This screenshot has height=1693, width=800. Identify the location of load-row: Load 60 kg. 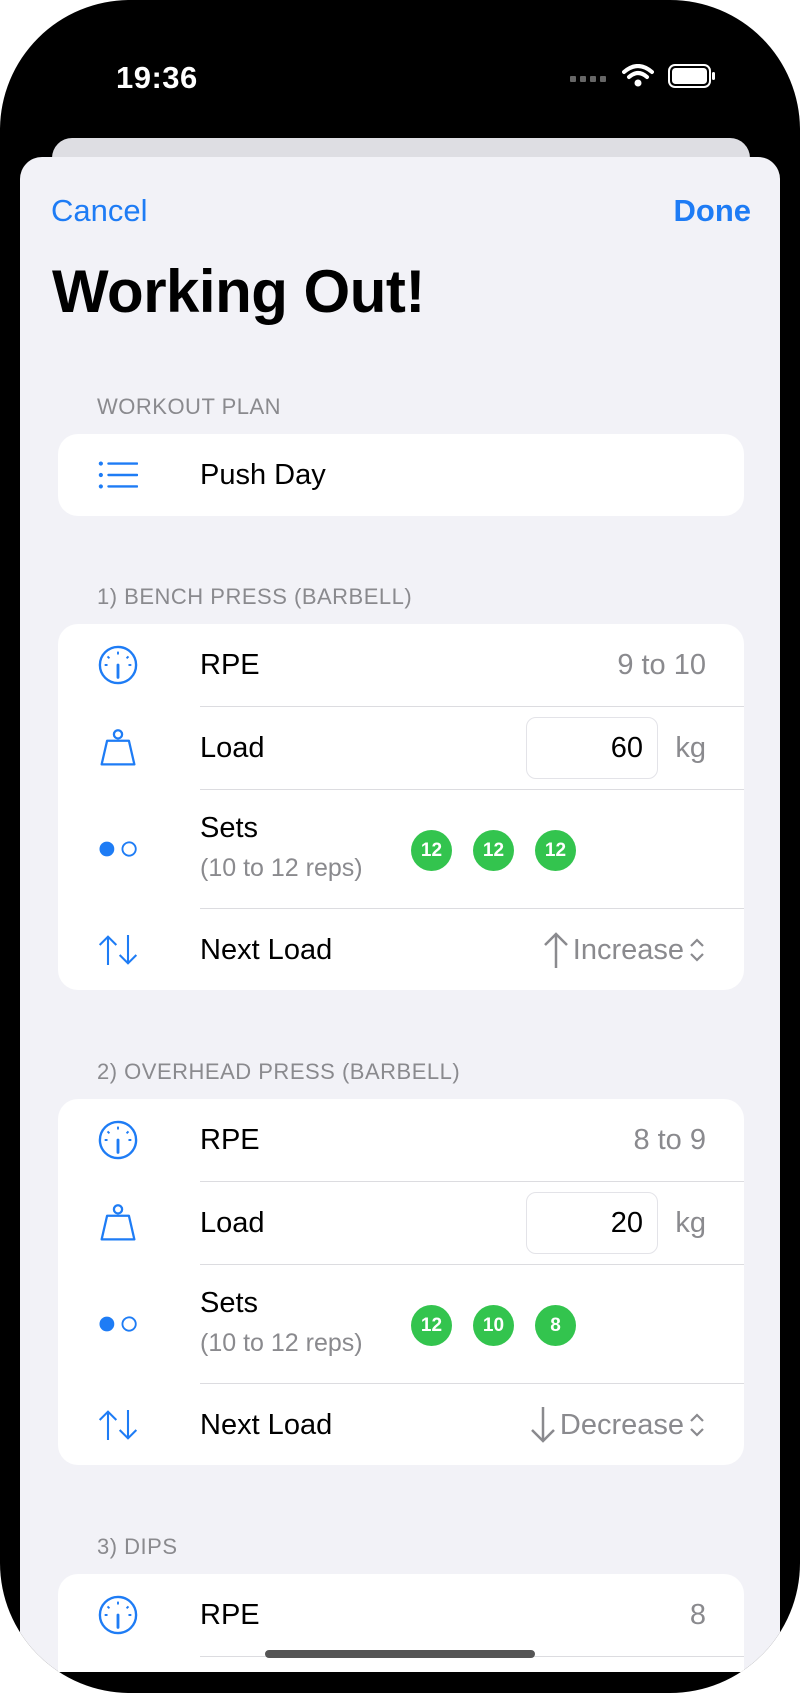
(401, 748).